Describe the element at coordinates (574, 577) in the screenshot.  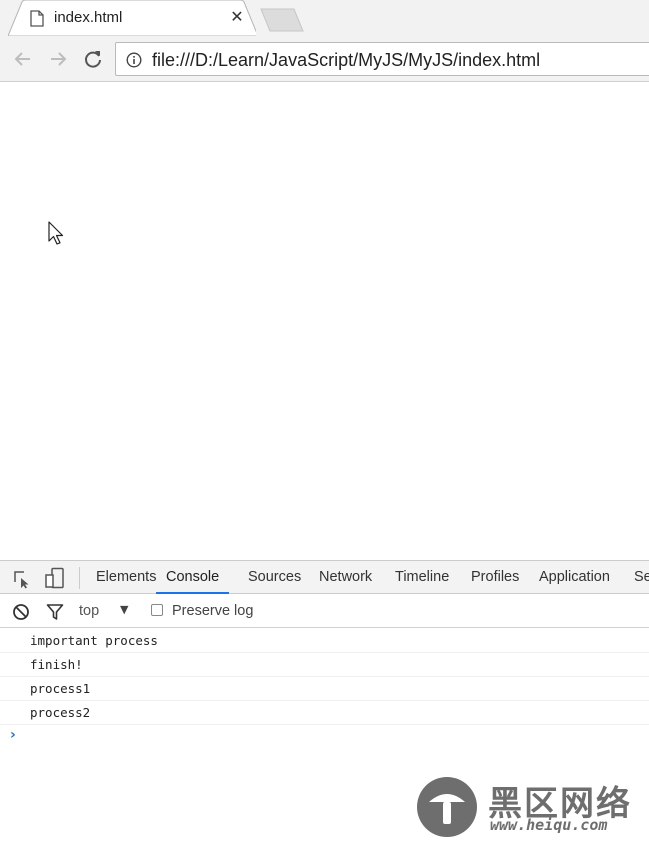
I see `tab-application: Application` at that location.